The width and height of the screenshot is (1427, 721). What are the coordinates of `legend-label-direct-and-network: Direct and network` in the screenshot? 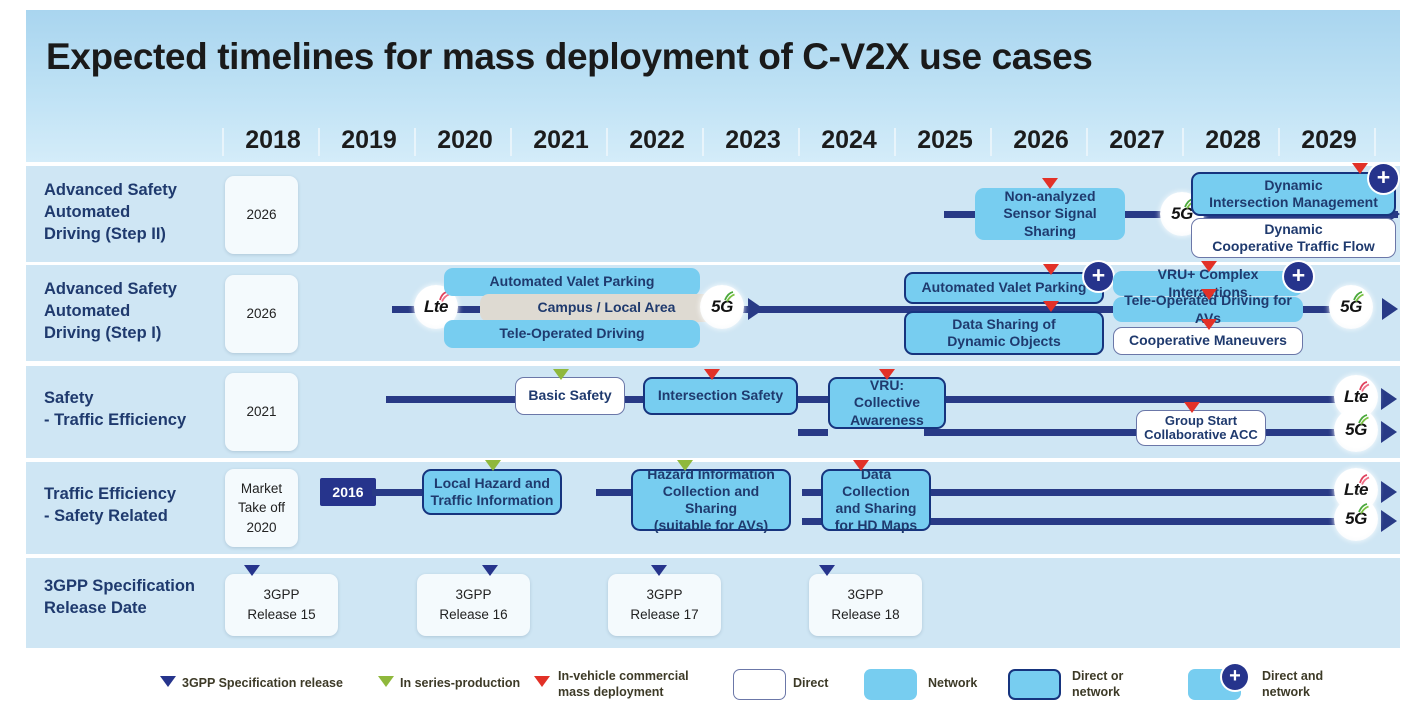 It's located at (1292, 684).